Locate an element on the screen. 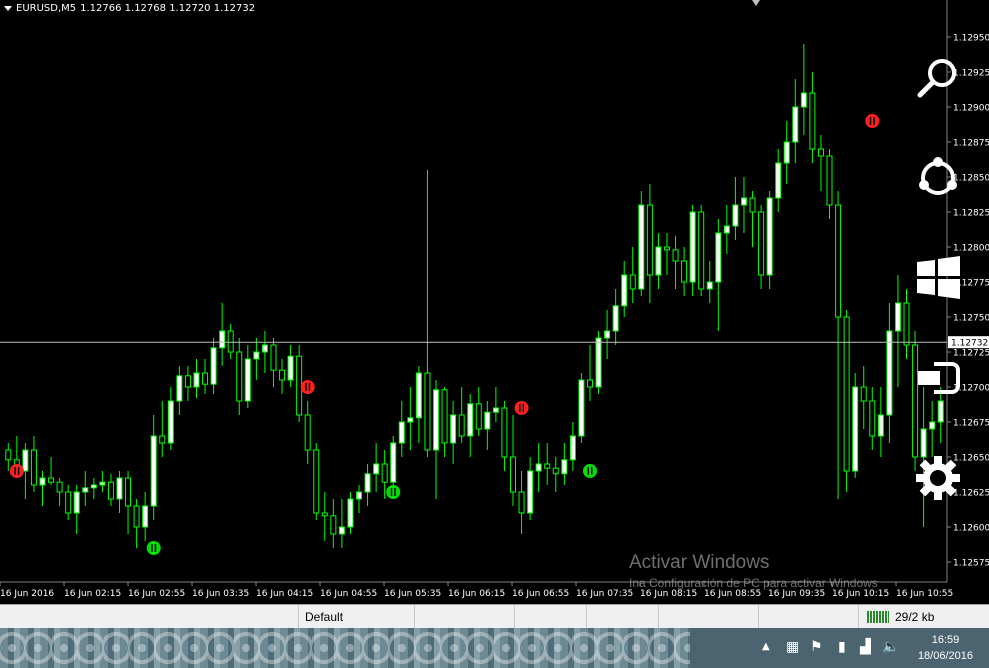 This screenshot has width=989, height=668. battery-icon: ▮ is located at coordinates (842, 647).